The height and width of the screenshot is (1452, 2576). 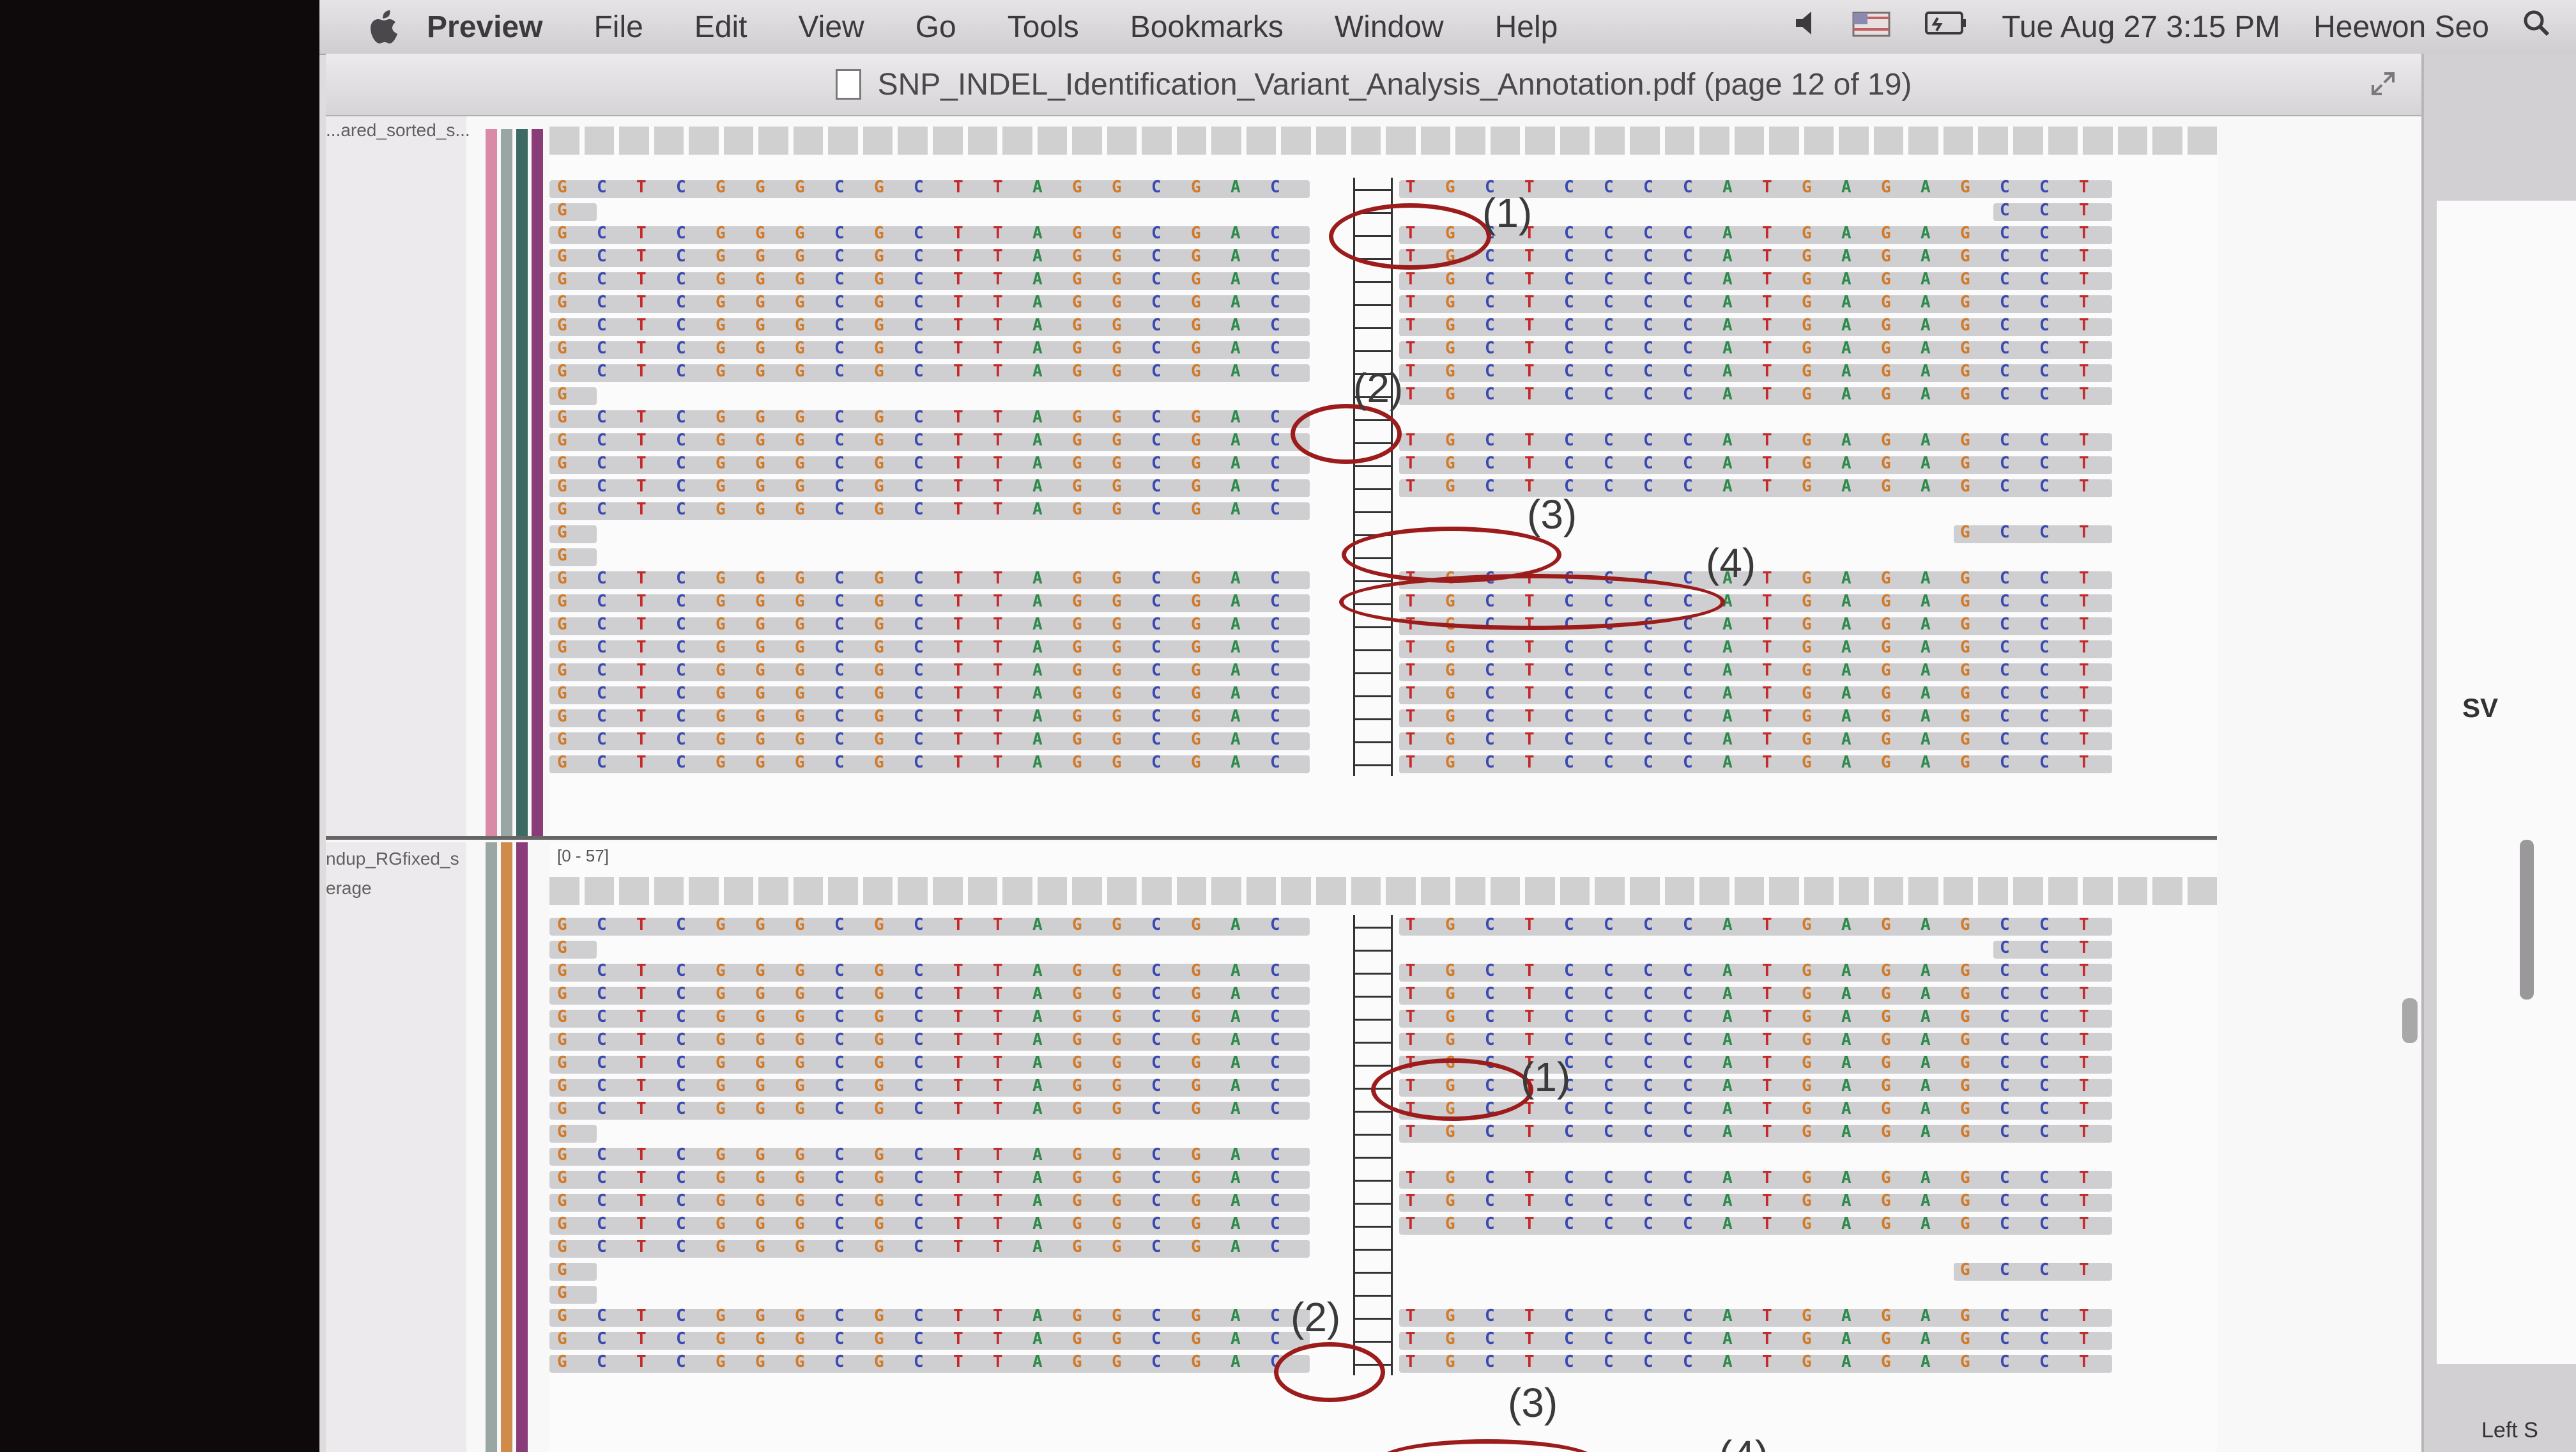 I want to click on vertical-scrollbar, so click(x=2410, y=1020).